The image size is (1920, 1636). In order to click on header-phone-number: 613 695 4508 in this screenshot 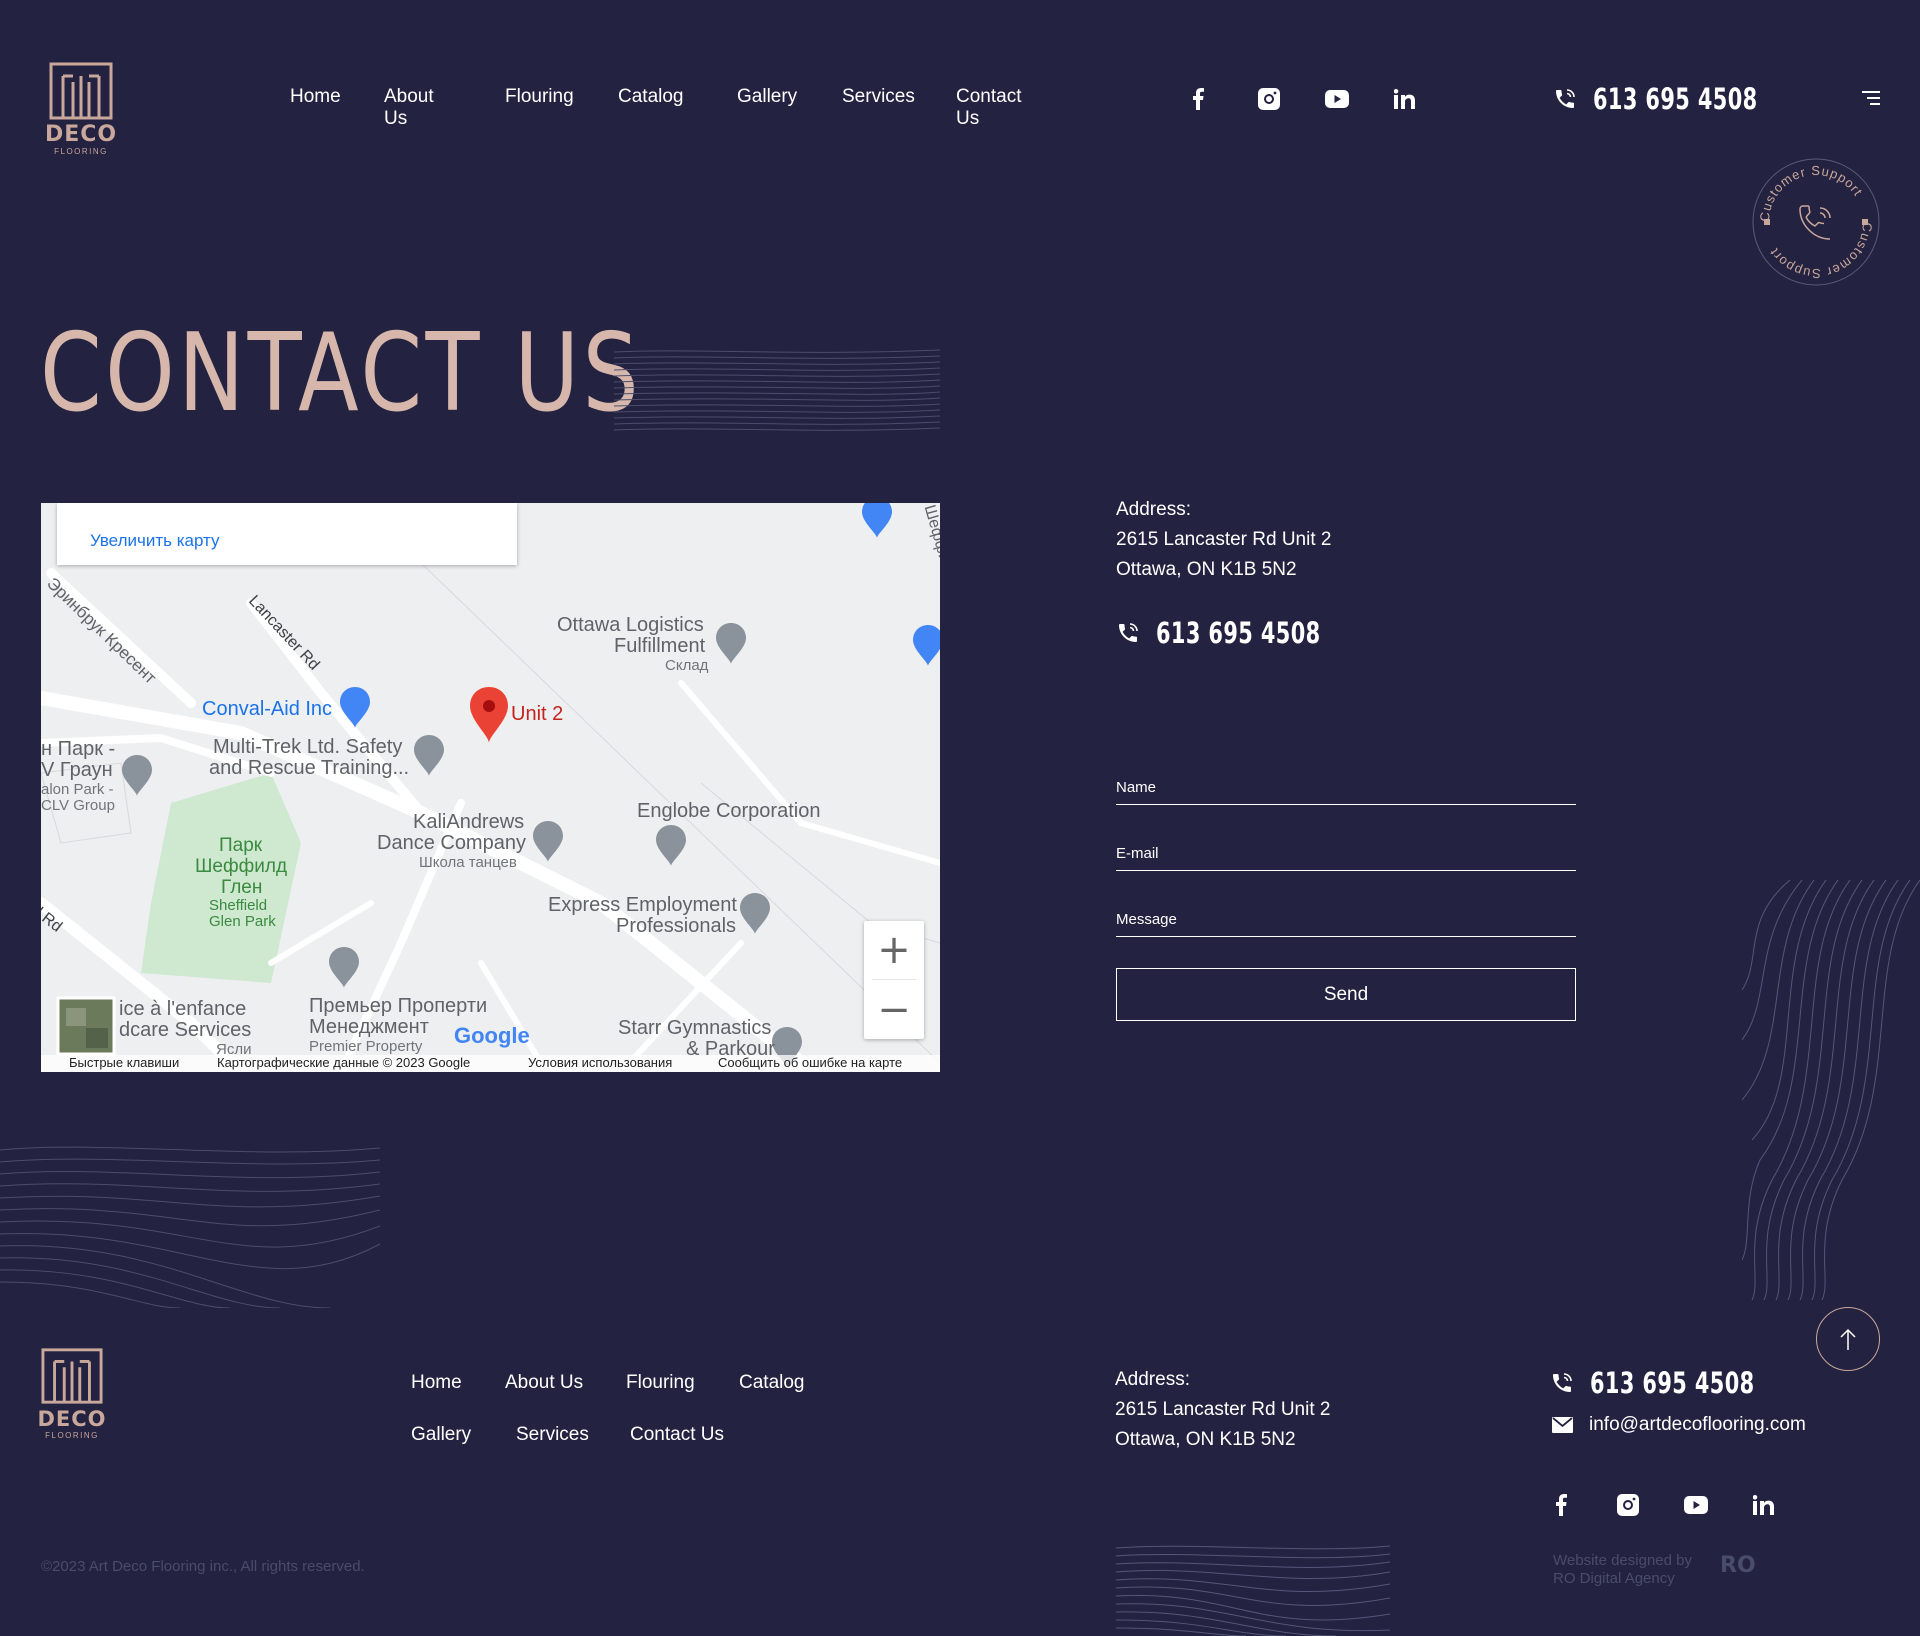, I will do `click(1675, 99)`.